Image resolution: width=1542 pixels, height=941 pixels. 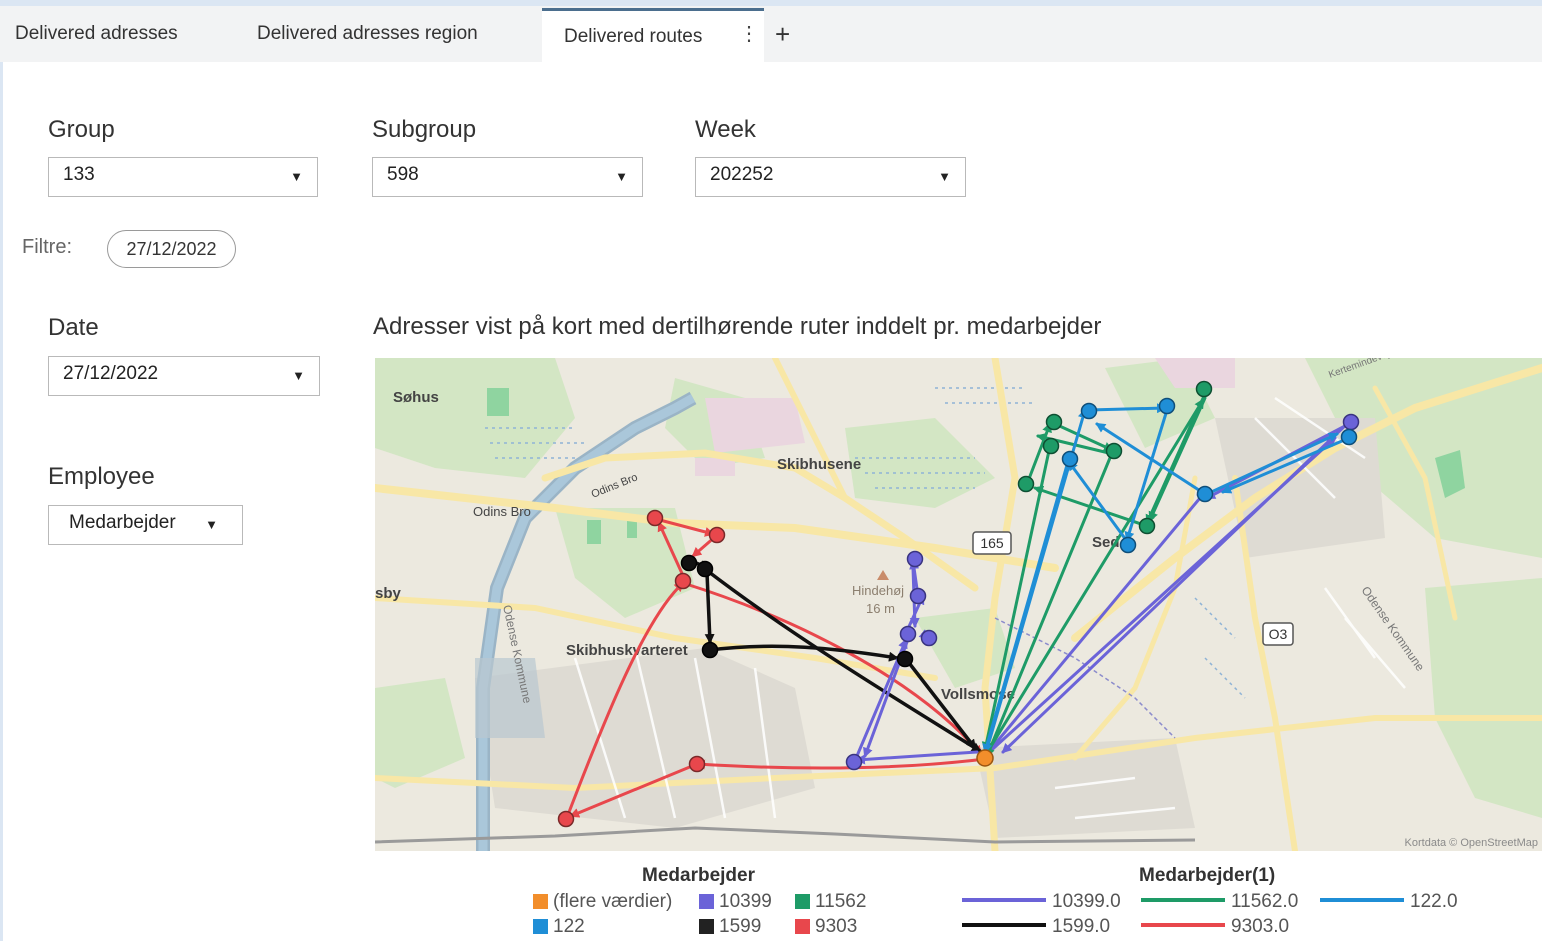 What do you see at coordinates (1086, 901) in the screenshot?
I see `legend-label: 10399.0` at bounding box center [1086, 901].